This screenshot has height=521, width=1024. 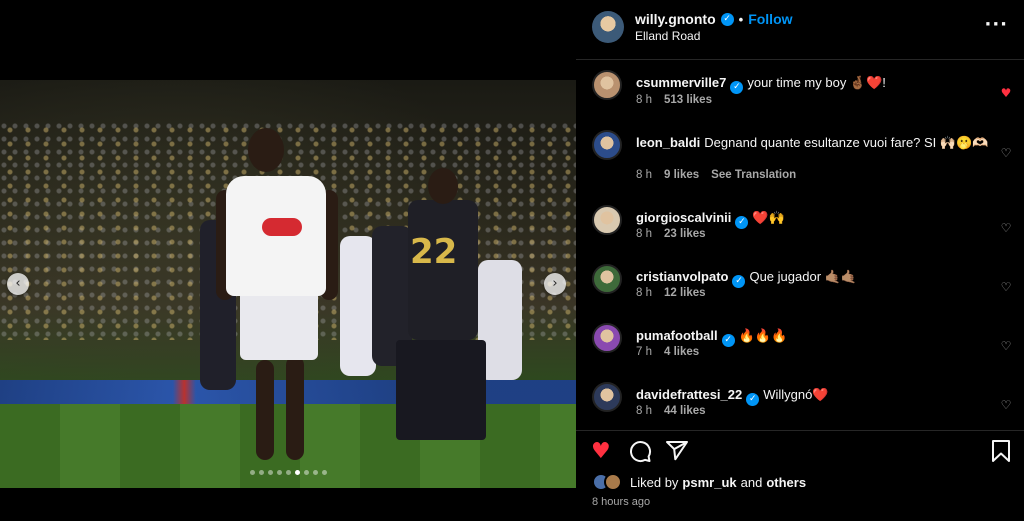 I want to click on comment-text-line: csummerville7 ✓ your time my boy 🤞🏾❤️!, so click(x=816, y=84).